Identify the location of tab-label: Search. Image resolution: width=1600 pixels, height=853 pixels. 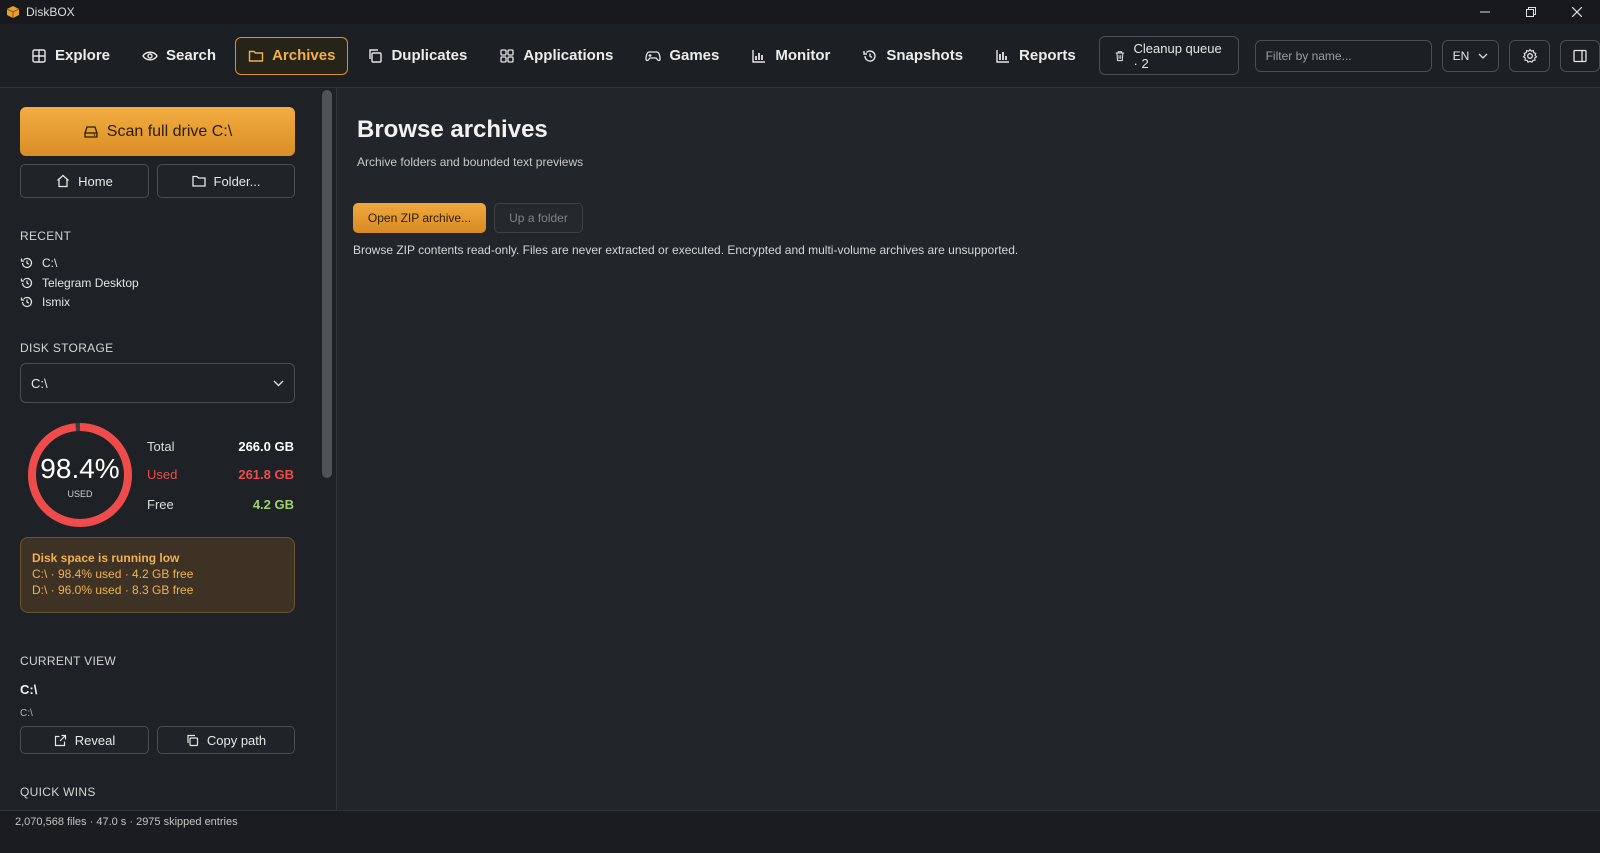
(191, 55).